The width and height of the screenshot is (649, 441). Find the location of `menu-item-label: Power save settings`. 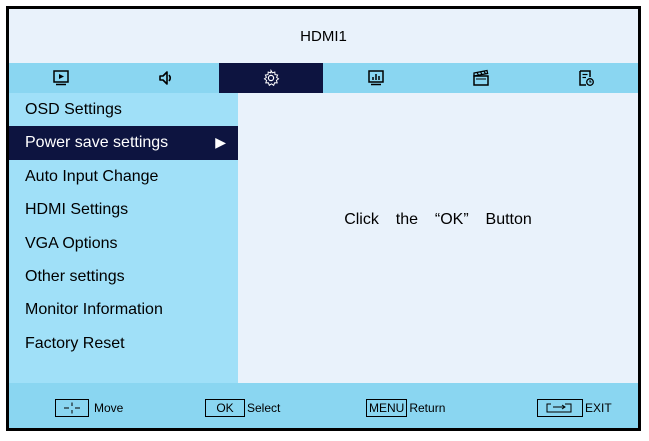

menu-item-label: Power save settings is located at coordinates (97, 143).